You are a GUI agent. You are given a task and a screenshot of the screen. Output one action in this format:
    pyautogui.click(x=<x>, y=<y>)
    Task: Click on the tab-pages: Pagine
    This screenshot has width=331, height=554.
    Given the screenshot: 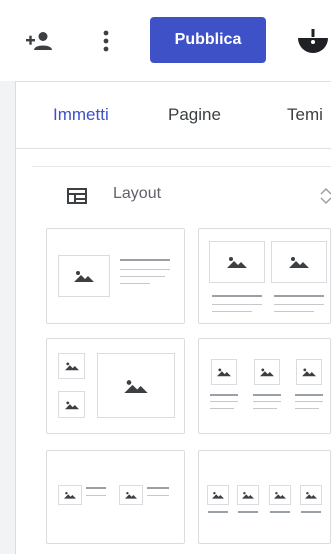 What is the action you would take?
    pyautogui.click(x=194, y=115)
    